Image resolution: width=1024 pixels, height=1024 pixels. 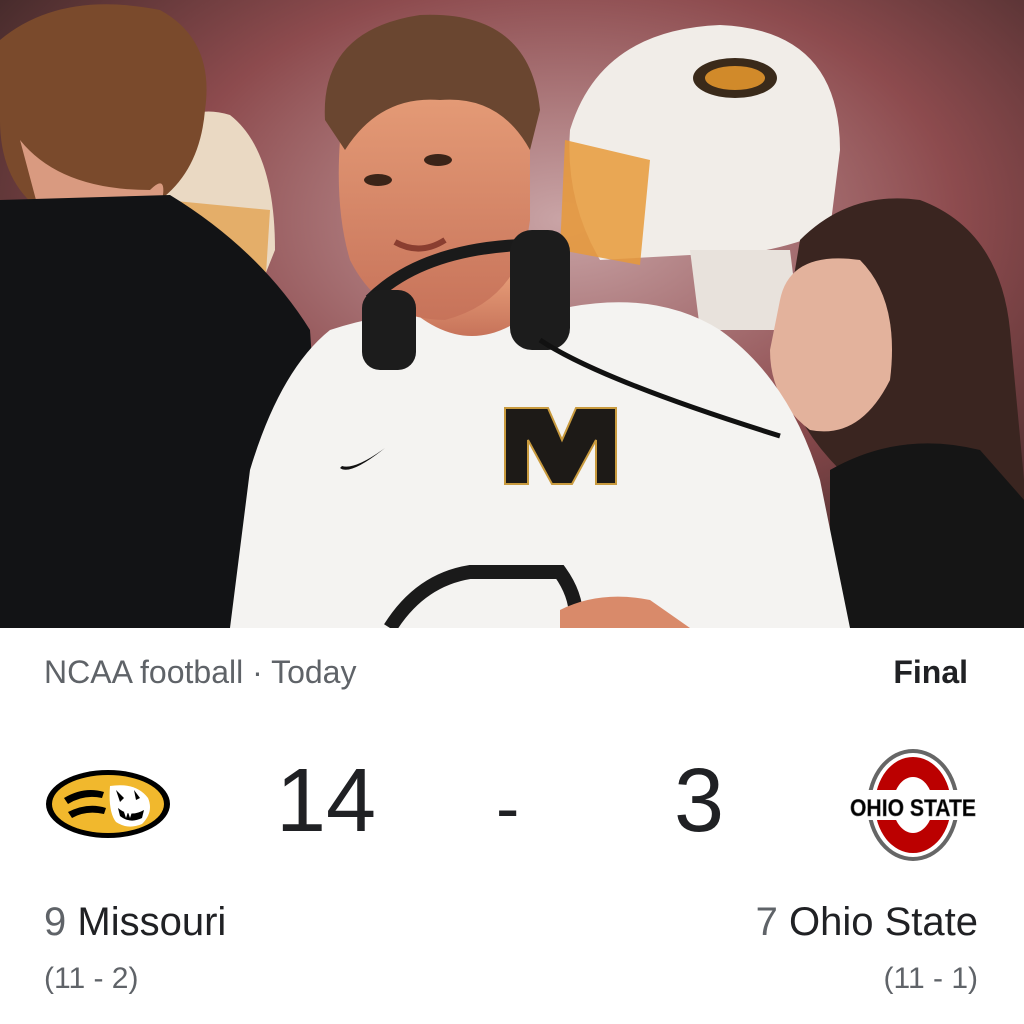 I want to click on ohio-state-logo: OHIO STATE, so click(x=913, y=807).